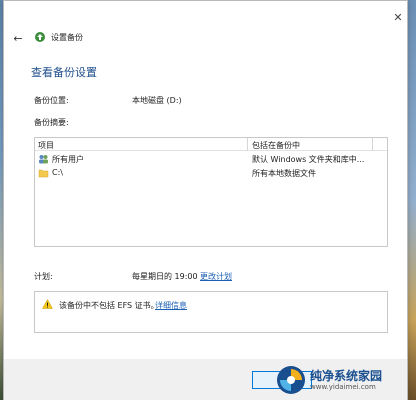 Image resolution: width=416 pixels, height=400 pixels. Describe the element at coordinates (43, 159) in the screenshot. I see `users-icon` at that location.